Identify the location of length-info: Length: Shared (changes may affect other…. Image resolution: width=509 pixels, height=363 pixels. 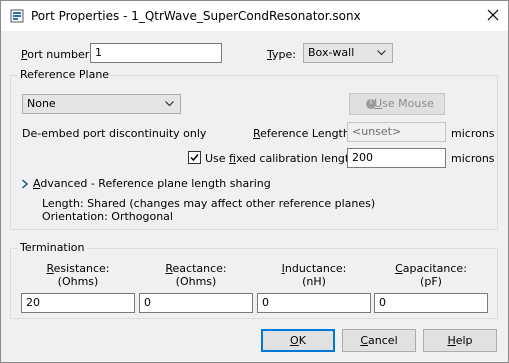
(209, 203).